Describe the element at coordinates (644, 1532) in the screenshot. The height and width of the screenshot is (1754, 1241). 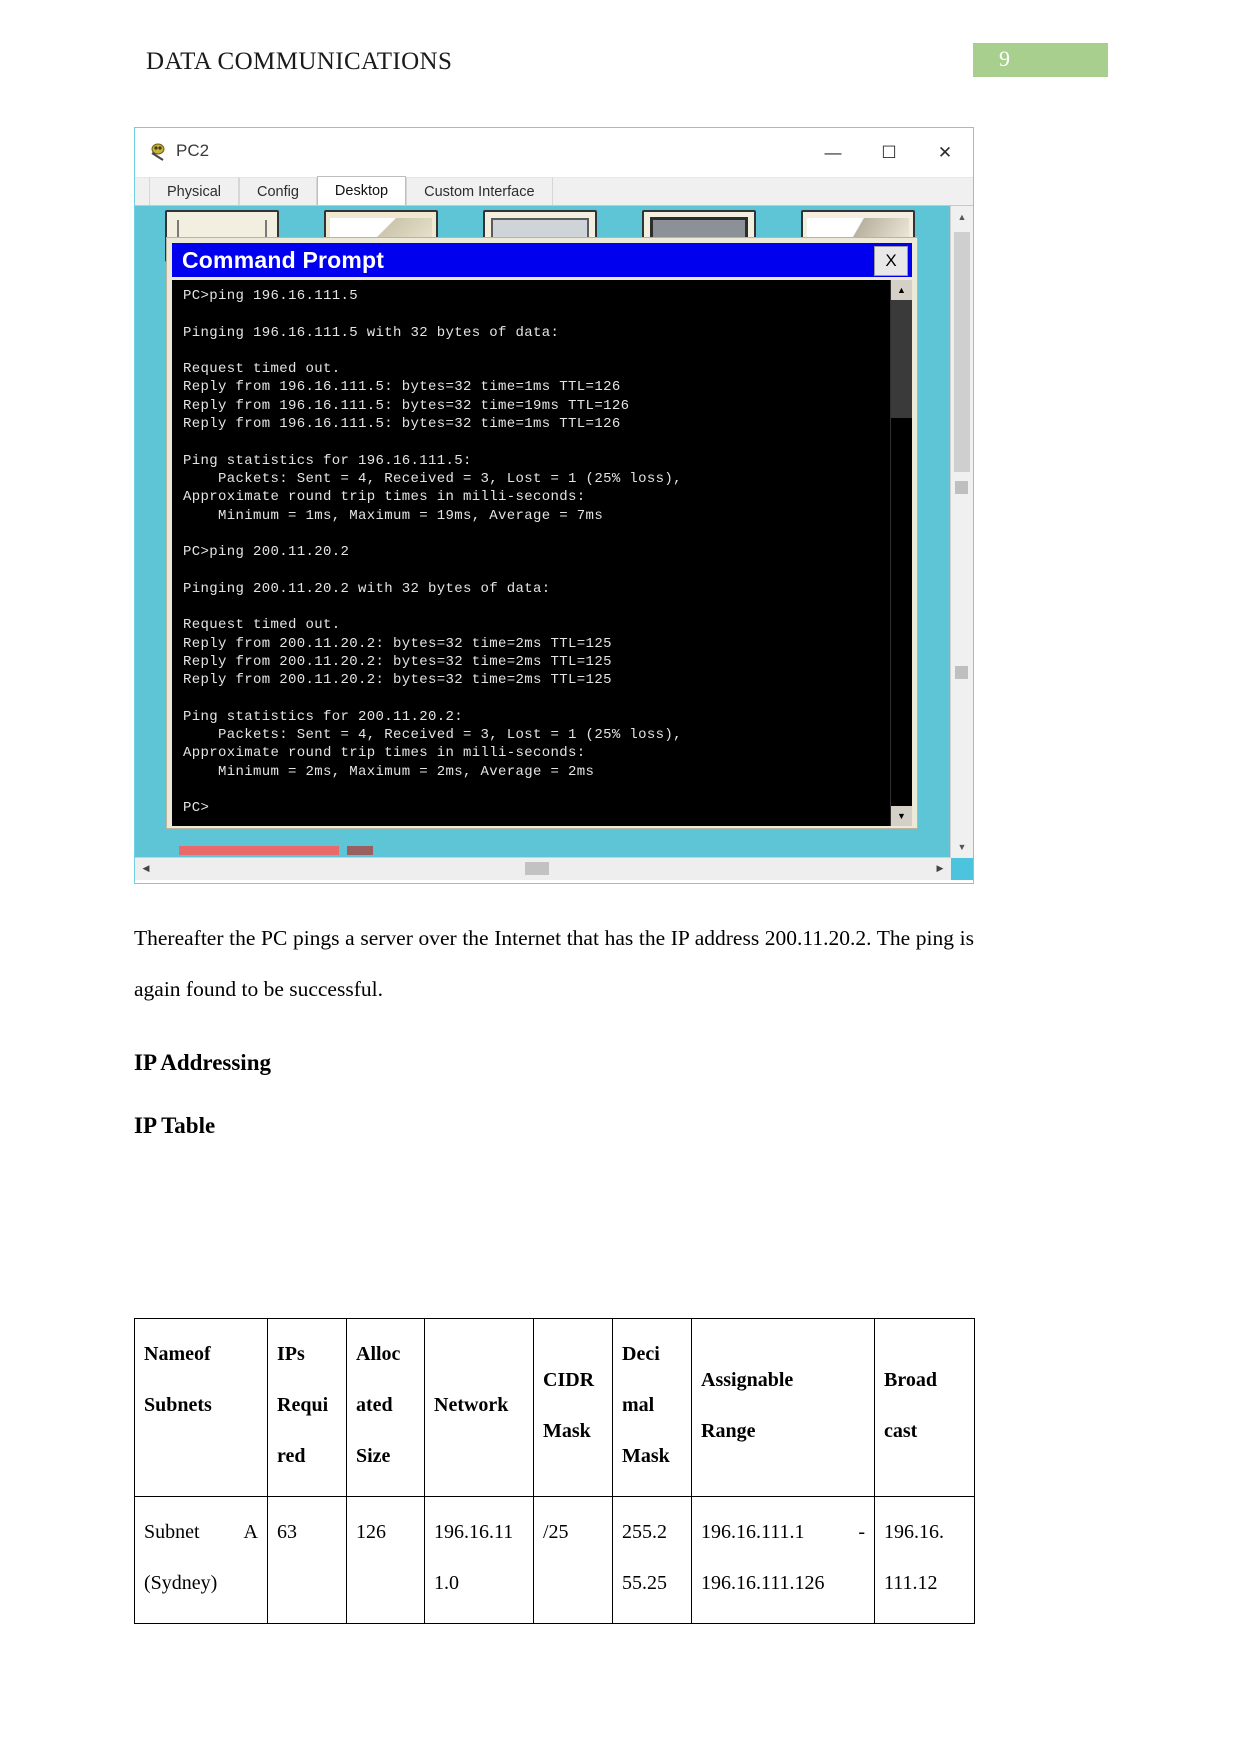
I see `cell-text: 255.2` at that location.